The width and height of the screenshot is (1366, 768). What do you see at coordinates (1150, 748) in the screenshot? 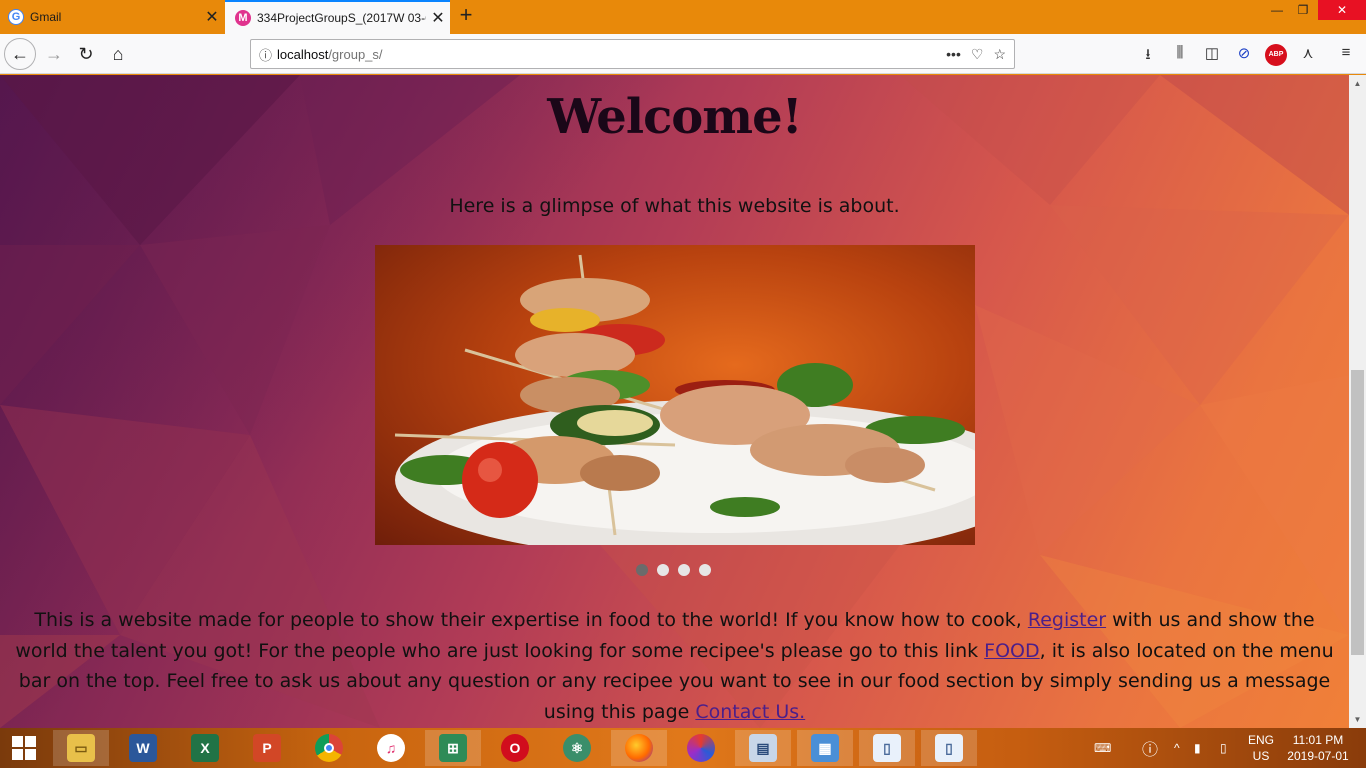
I see `help-icon: ⓘ` at bounding box center [1150, 748].